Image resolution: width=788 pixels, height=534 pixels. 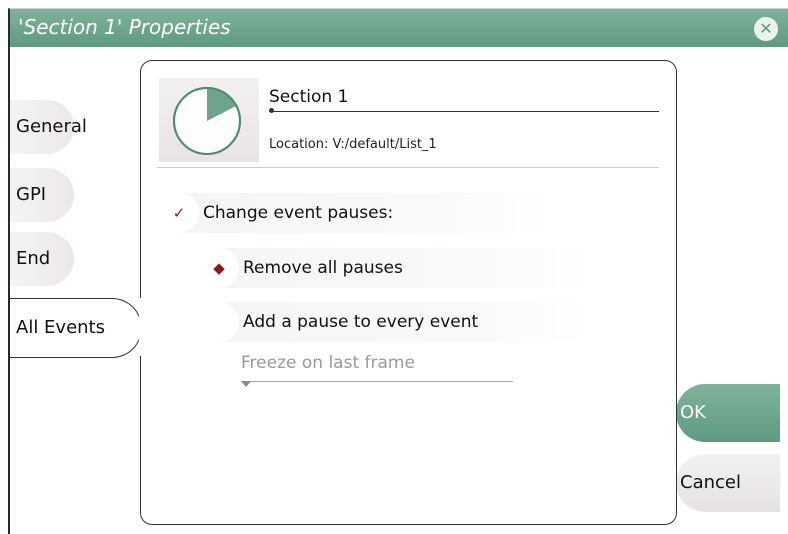 What do you see at coordinates (399, 28) in the screenshot?
I see `title-bar: 'Section 1' Properties ✕` at bounding box center [399, 28].